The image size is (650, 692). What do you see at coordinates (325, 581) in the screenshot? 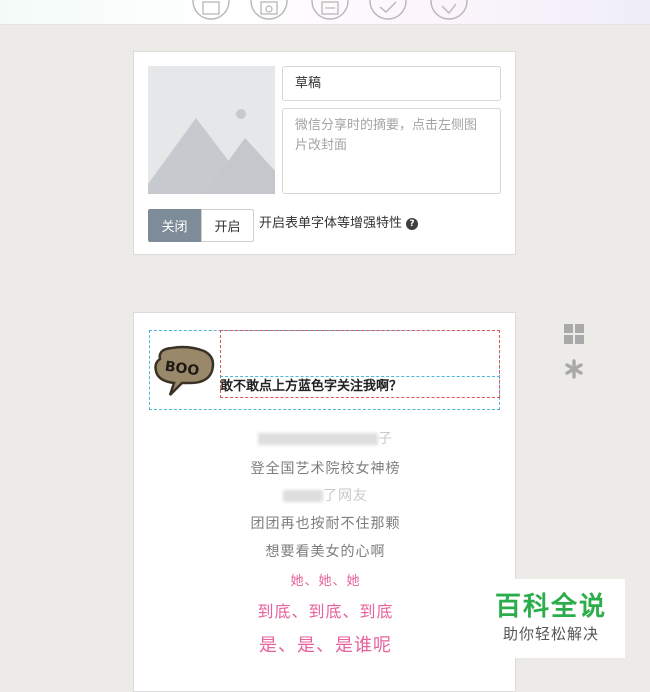
I see `text-line-6: 她、她、她` at bounding box center [325, 581].